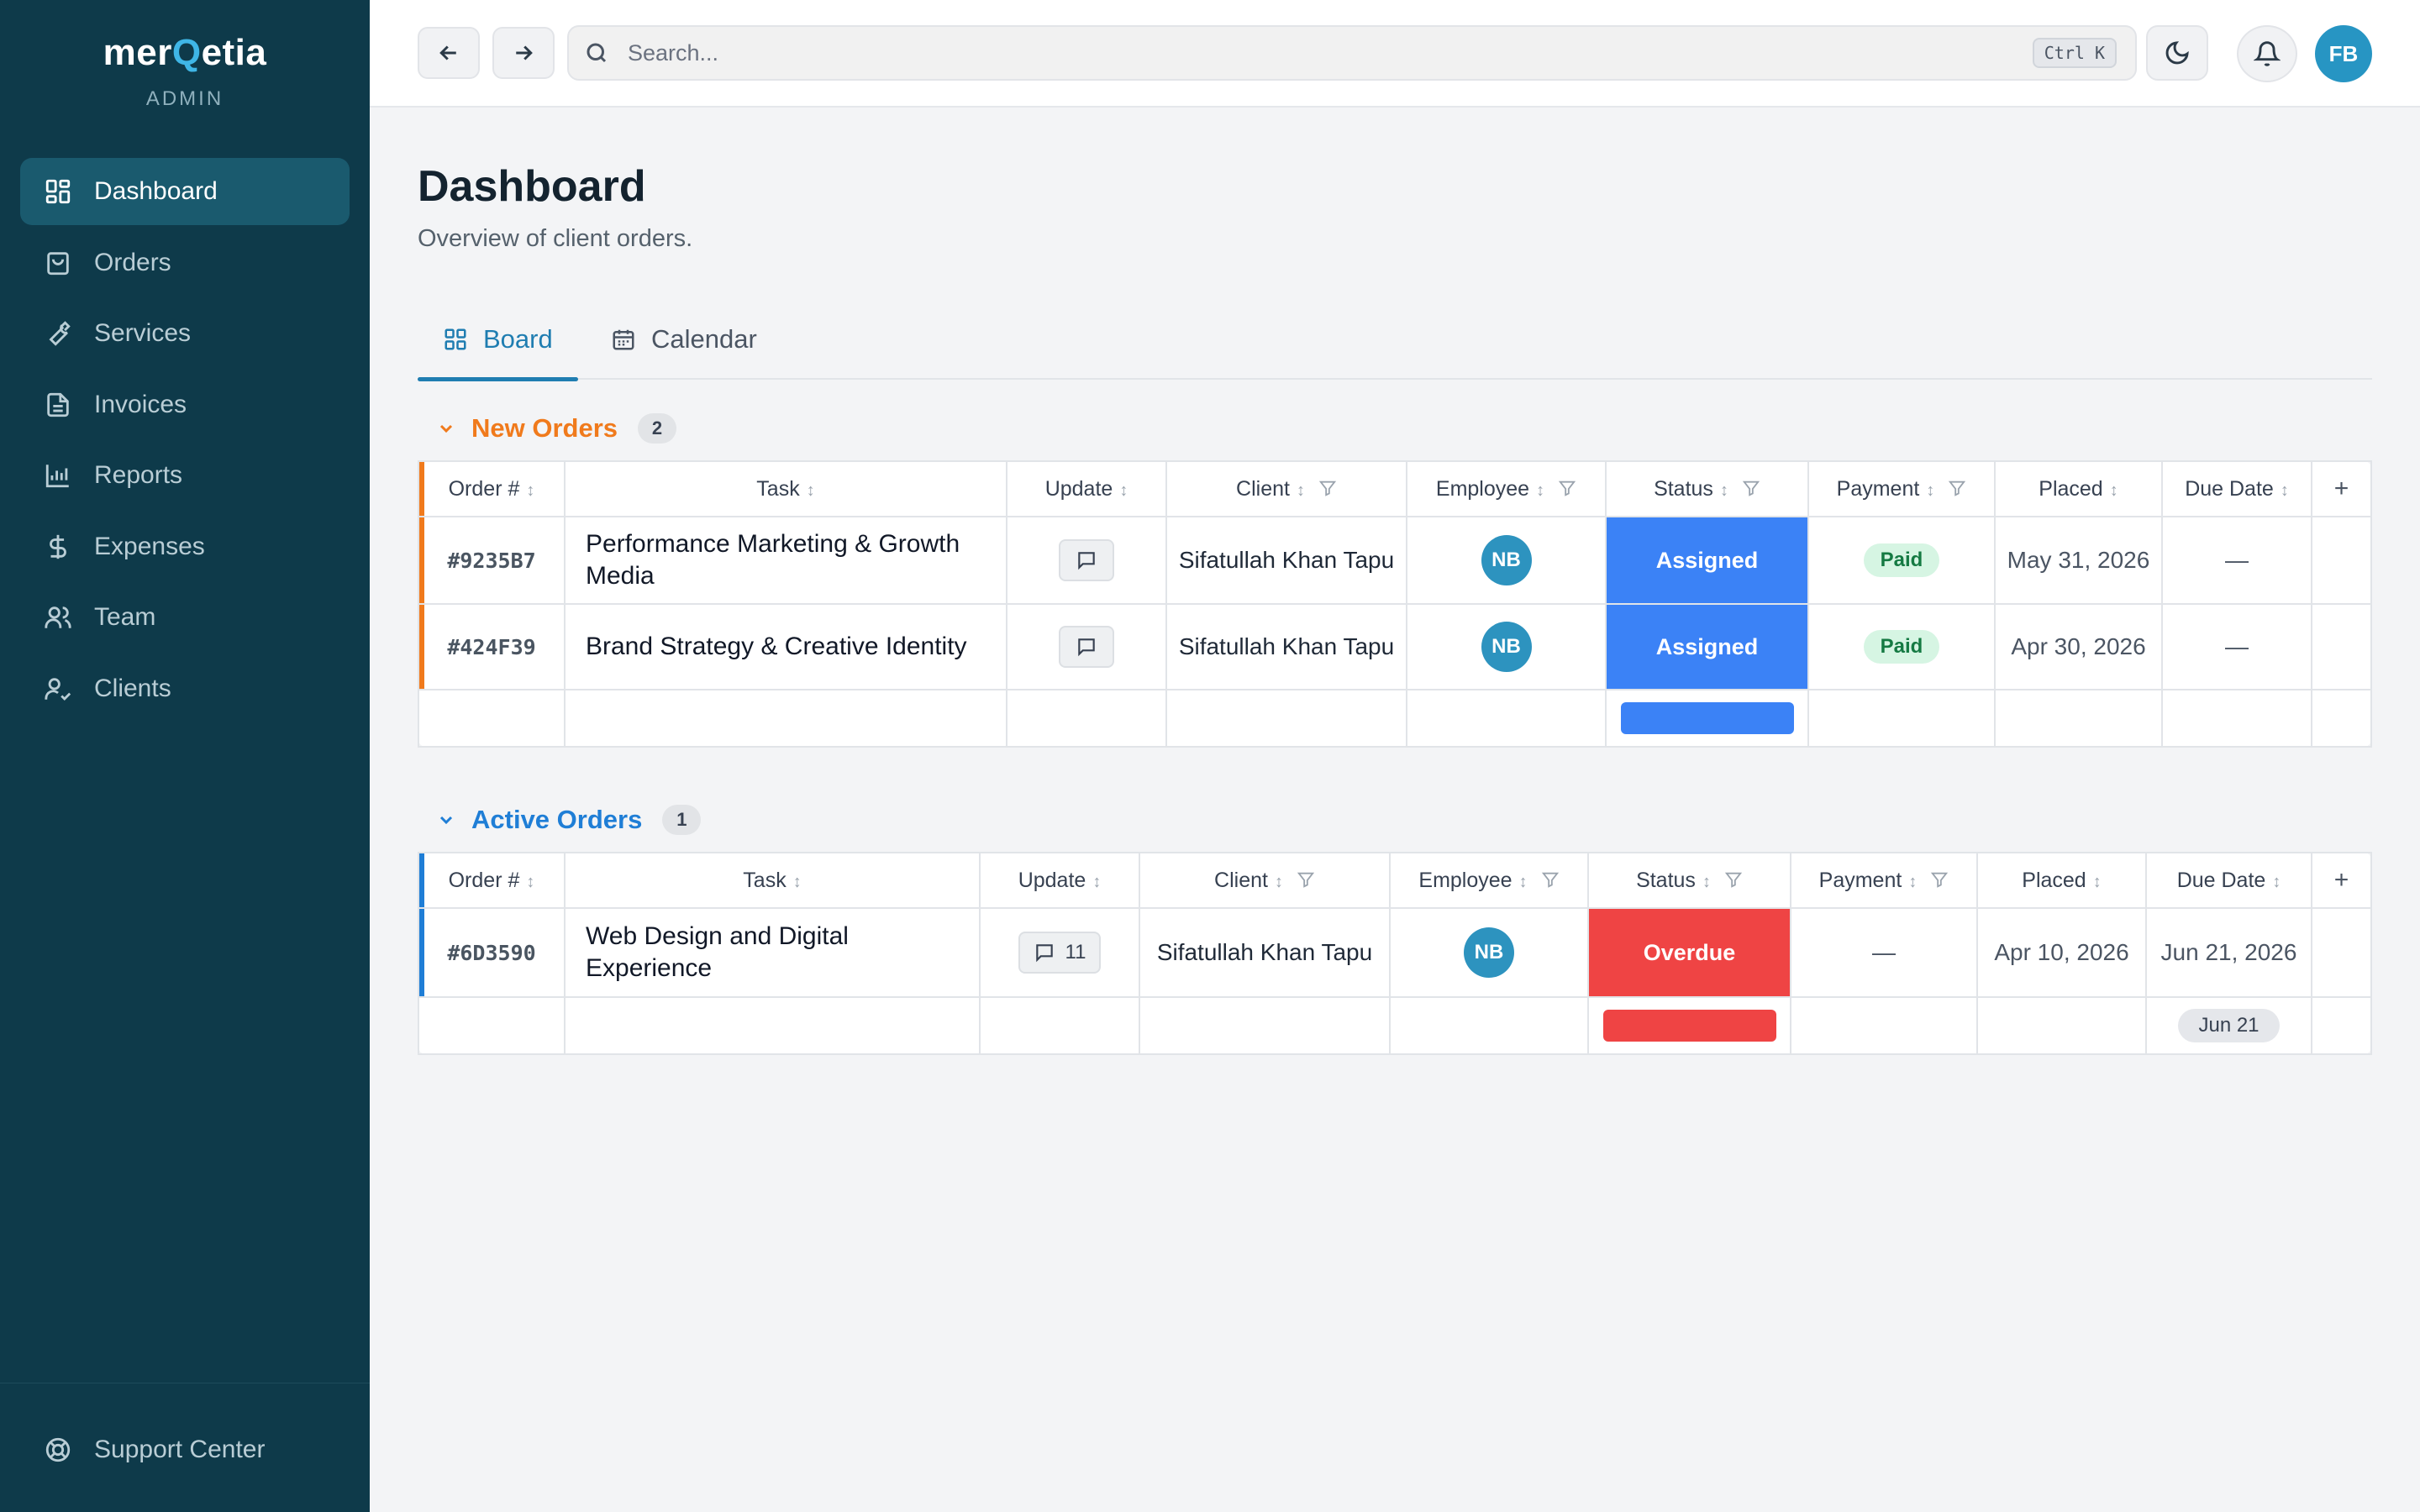  What do you see at coordinates (492, 953) in the screenshot?
I see `order-id-cell: #6D3590` at bounding box center [492, 953].